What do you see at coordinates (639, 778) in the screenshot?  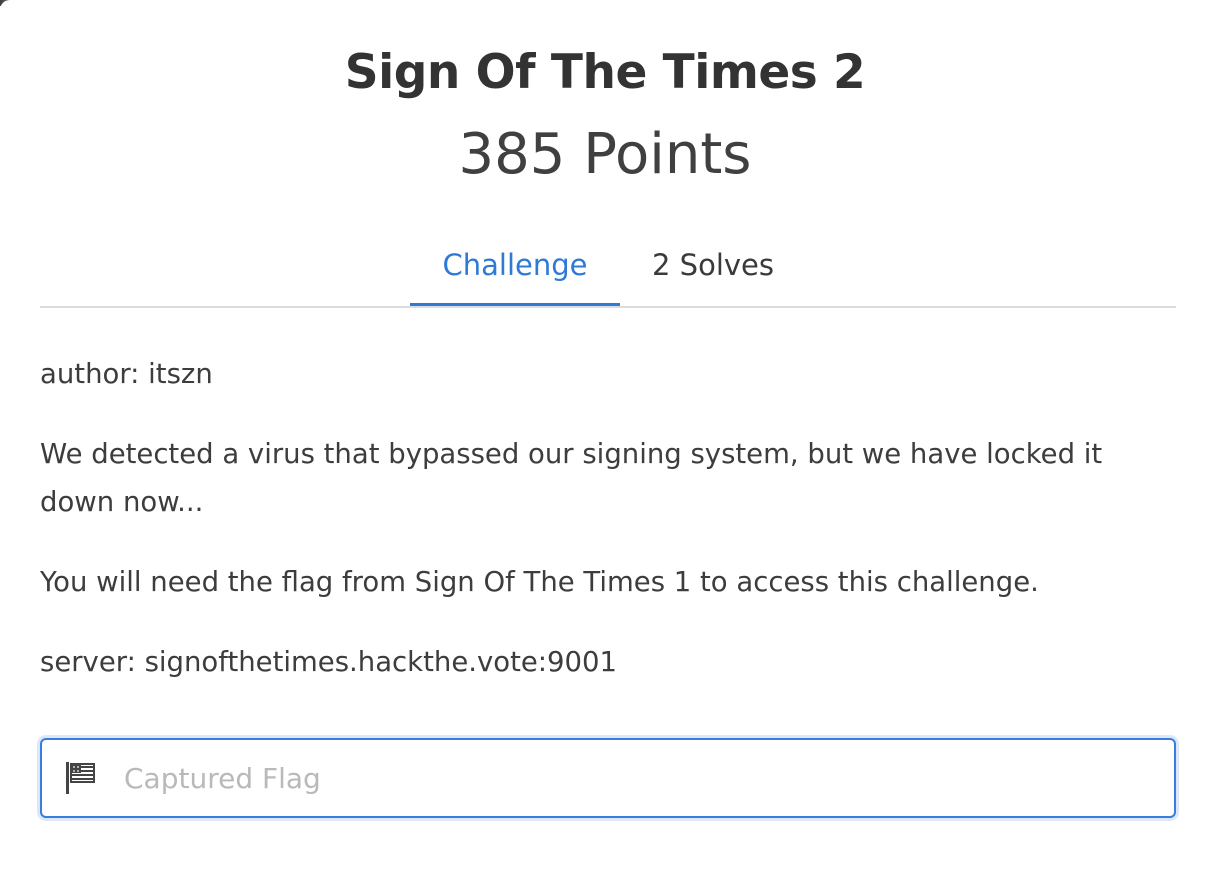 I see `flag-input` at bounding box center [639, 778].